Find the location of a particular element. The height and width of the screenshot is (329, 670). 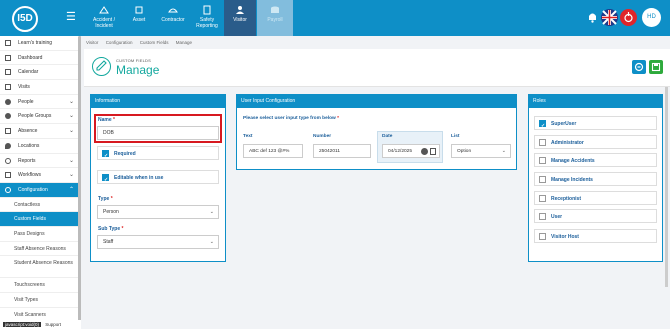

breadcrumb-manage: Manage is located at coordinates (184, 42).